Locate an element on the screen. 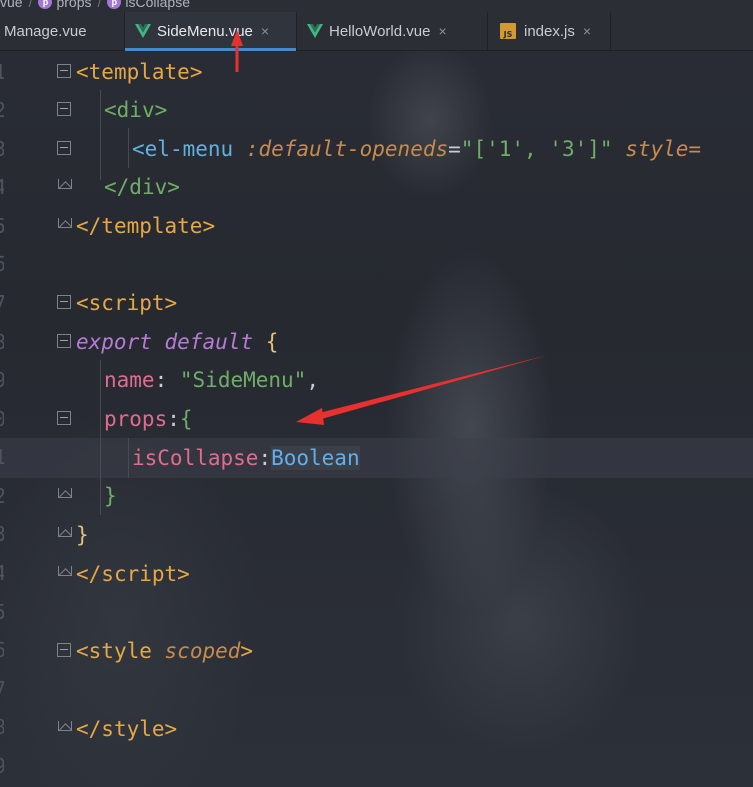  current-line-highlight is located at coordinates (376, 458).